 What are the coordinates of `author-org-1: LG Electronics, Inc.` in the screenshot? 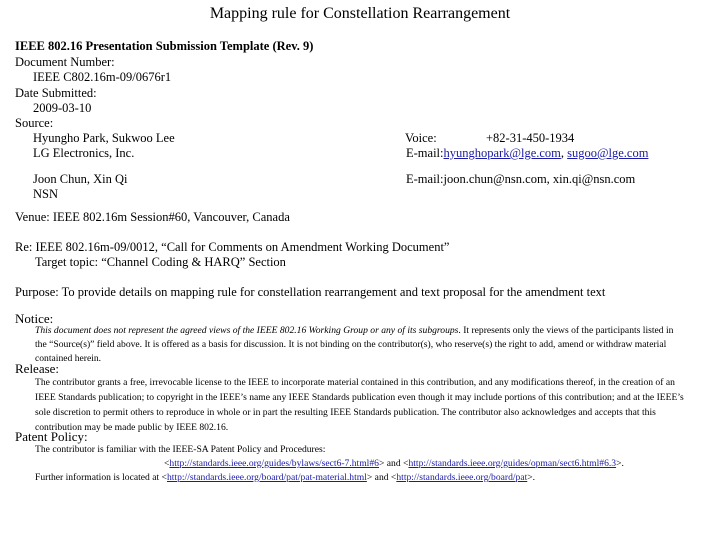 It's located at (84, 153).